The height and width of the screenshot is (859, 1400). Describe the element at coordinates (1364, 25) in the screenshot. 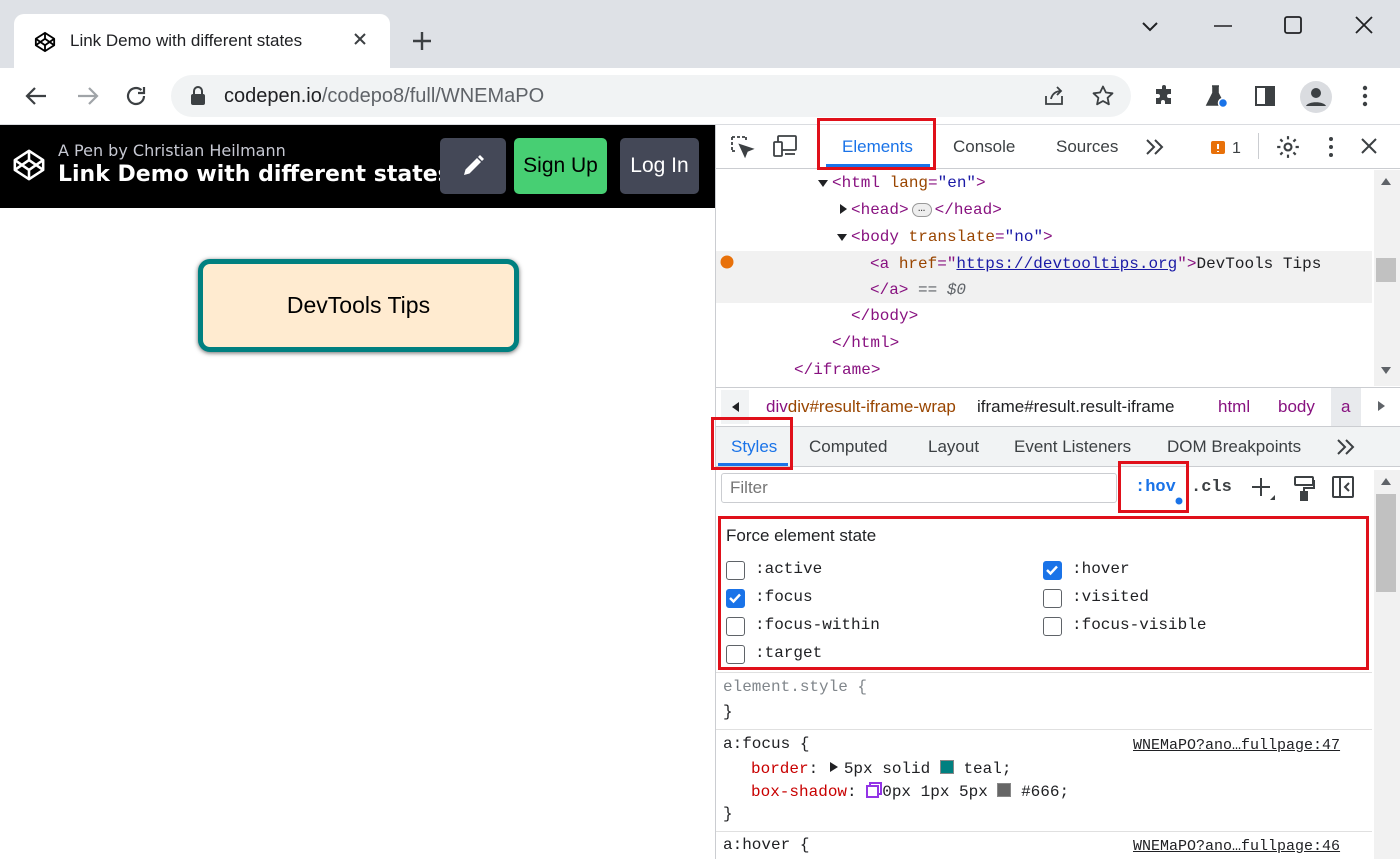

I see `close-window-icon` at that location.